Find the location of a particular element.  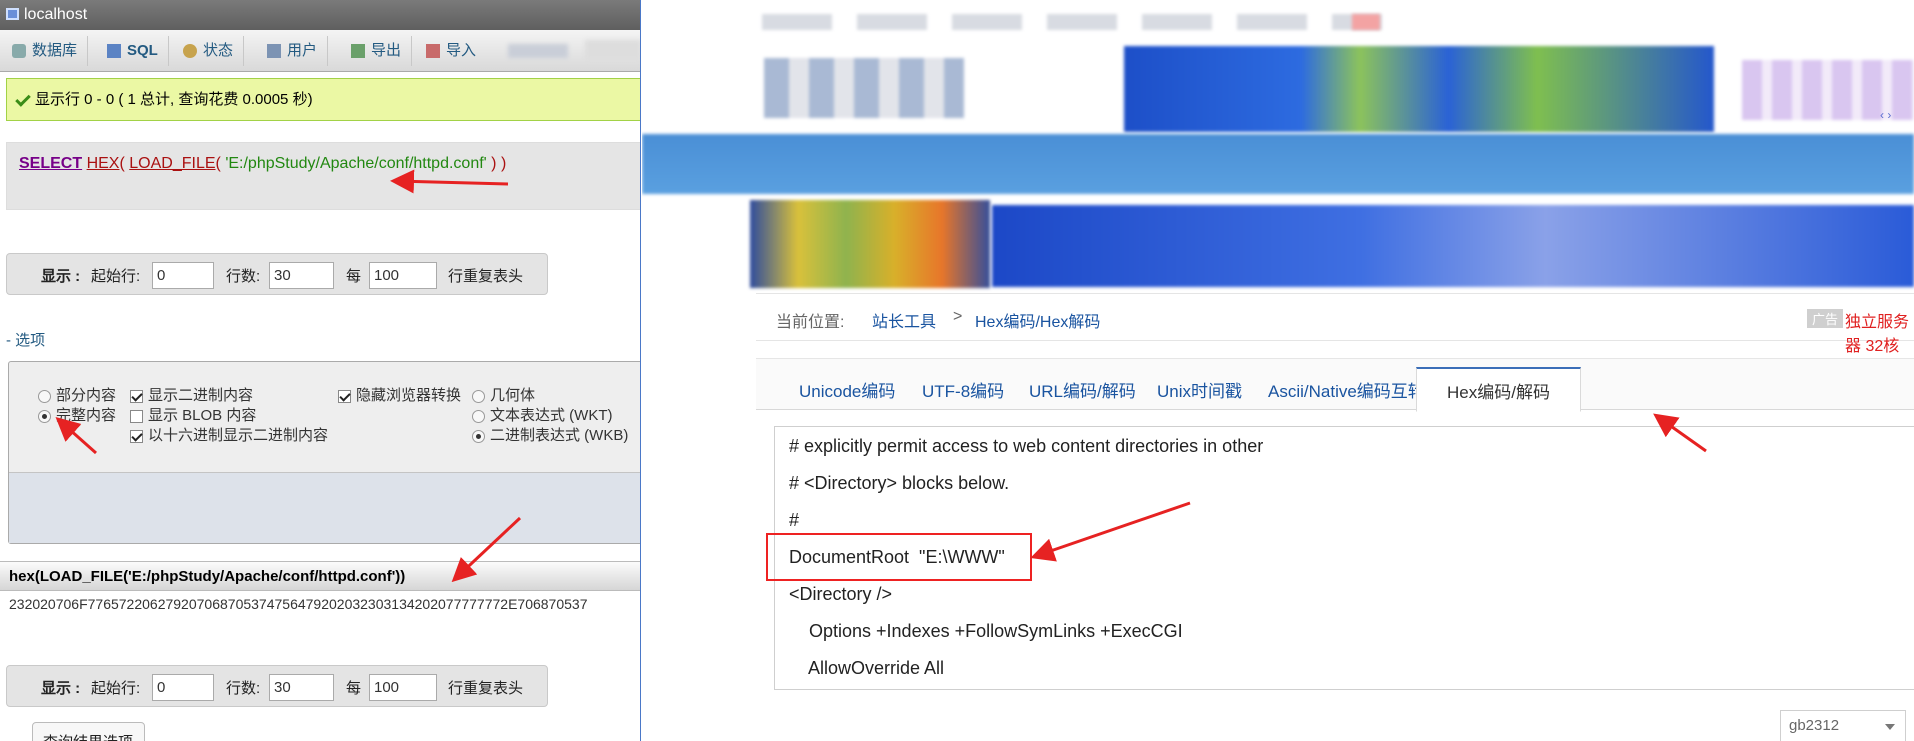

export-icon is located at coordinates (358, 51).